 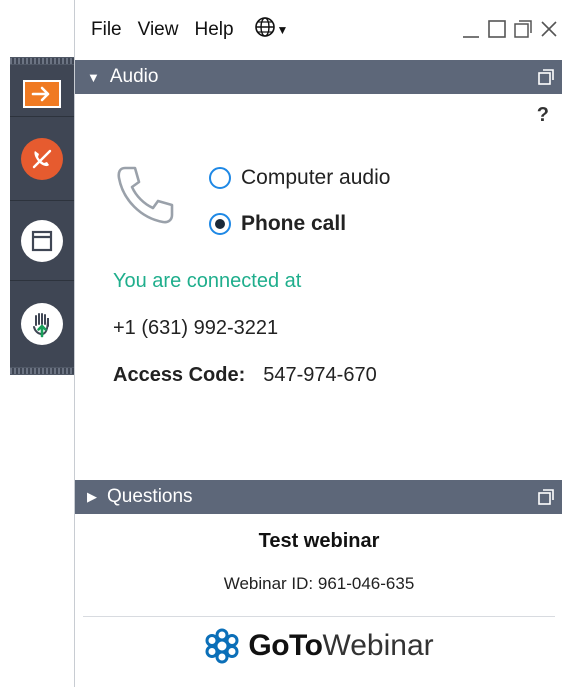 I want to click on gotowebinar-logo: GoTo Webinar, so click(x=318, y=646).